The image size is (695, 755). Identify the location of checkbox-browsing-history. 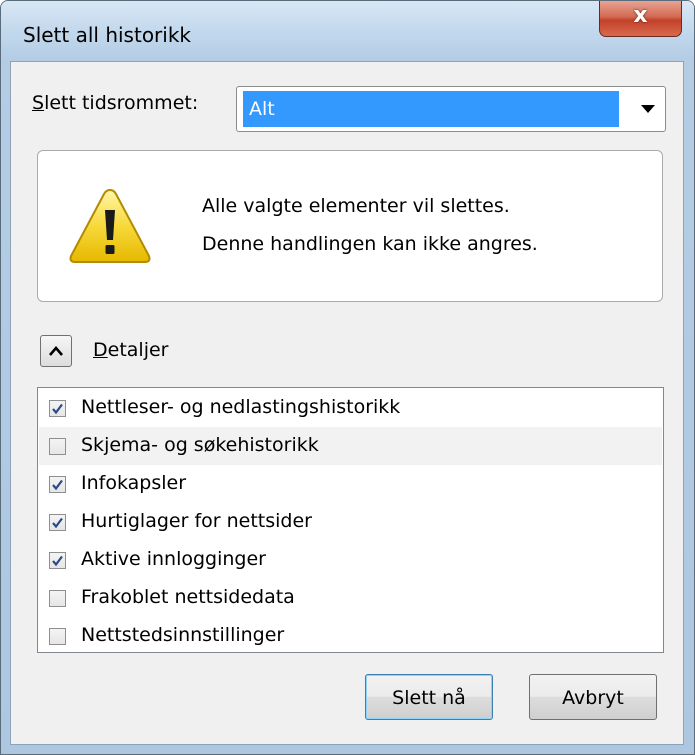
(57, 408).